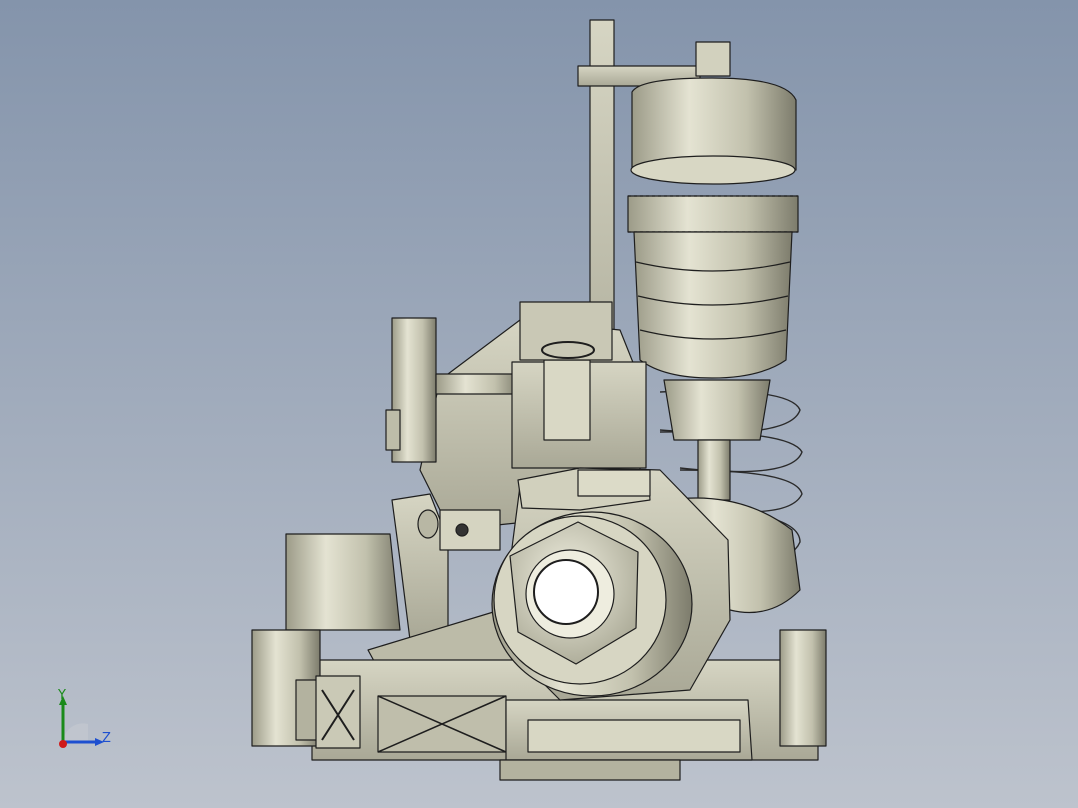 This screenshot has width=1078, height=808. Describe the element at coordinates (338, 712) in the screenshot. I see `left-truss-node` at that location.